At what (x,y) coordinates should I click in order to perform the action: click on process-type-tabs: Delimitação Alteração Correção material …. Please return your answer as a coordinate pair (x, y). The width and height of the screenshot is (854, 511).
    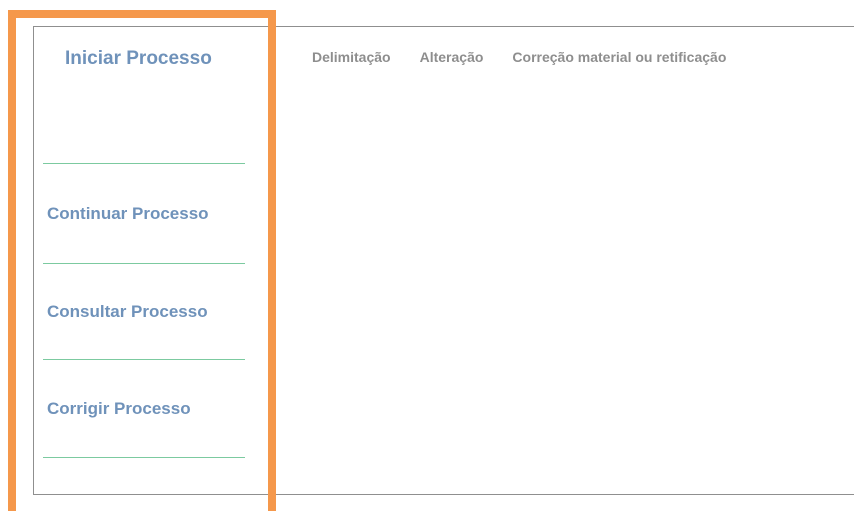
    Looking at the image, I should click on (519, 57).